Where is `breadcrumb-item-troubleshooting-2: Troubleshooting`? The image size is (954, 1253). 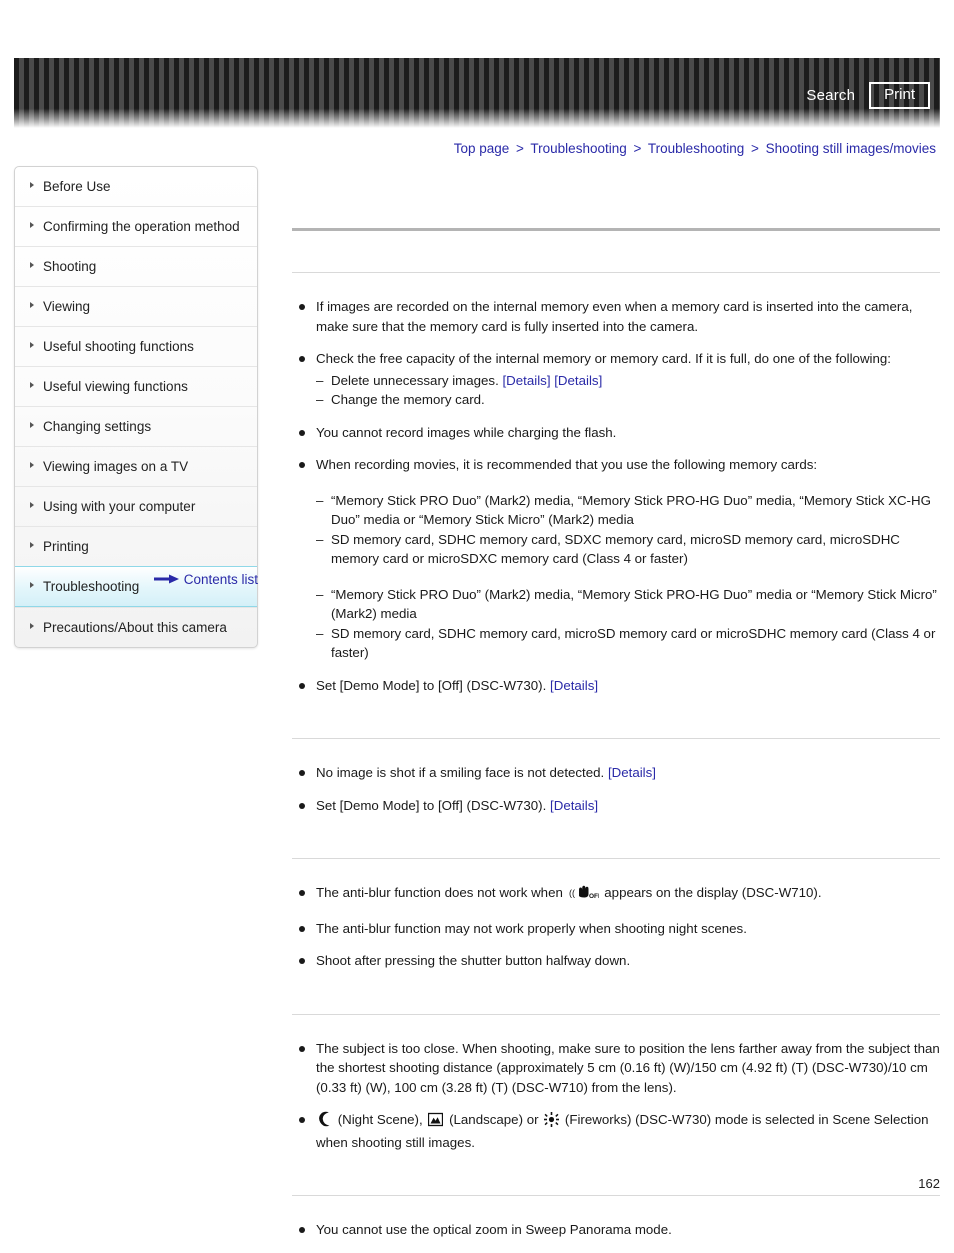
breadcrumb-item-troubleshooting-2: Troubleshooting is located at coordinates (696, 148).